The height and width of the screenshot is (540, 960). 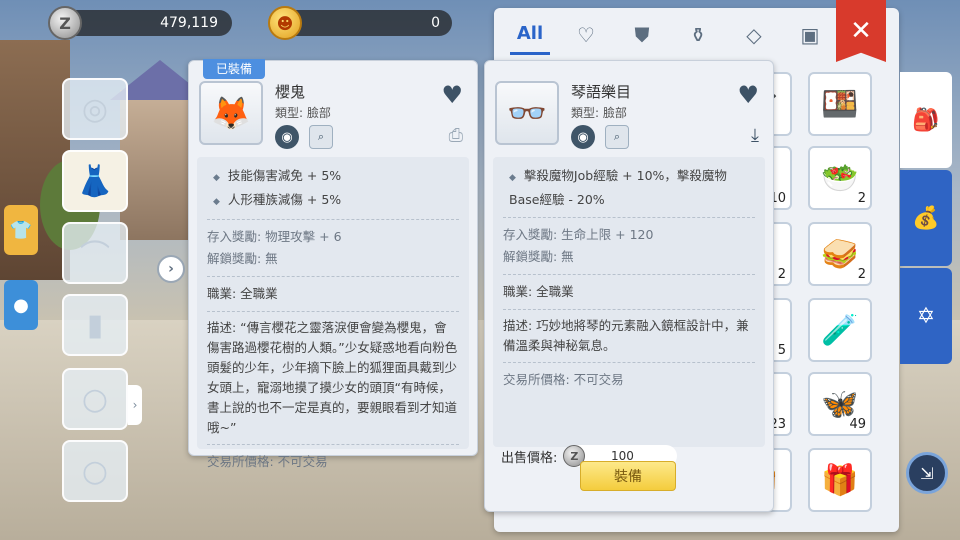 I want to click on backpack-icon: 🎒, so click(x=926, y=120).